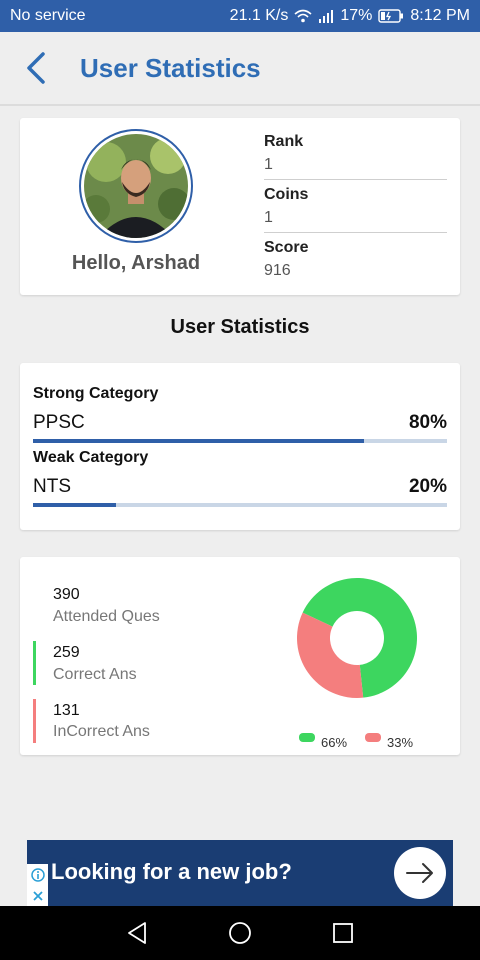  Describe the element at coordinates (34, 721) in the screenshot. I see `incorrect-indicator` at that location.